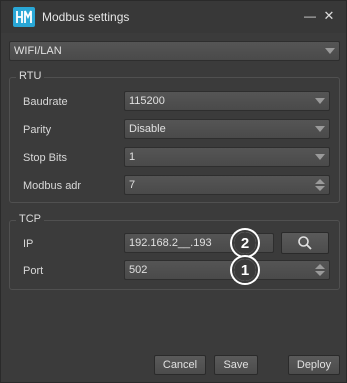  Describe the element at coordinates (30, 76) in the screenshot. I see `rtu-group-label: RTU` at that location.